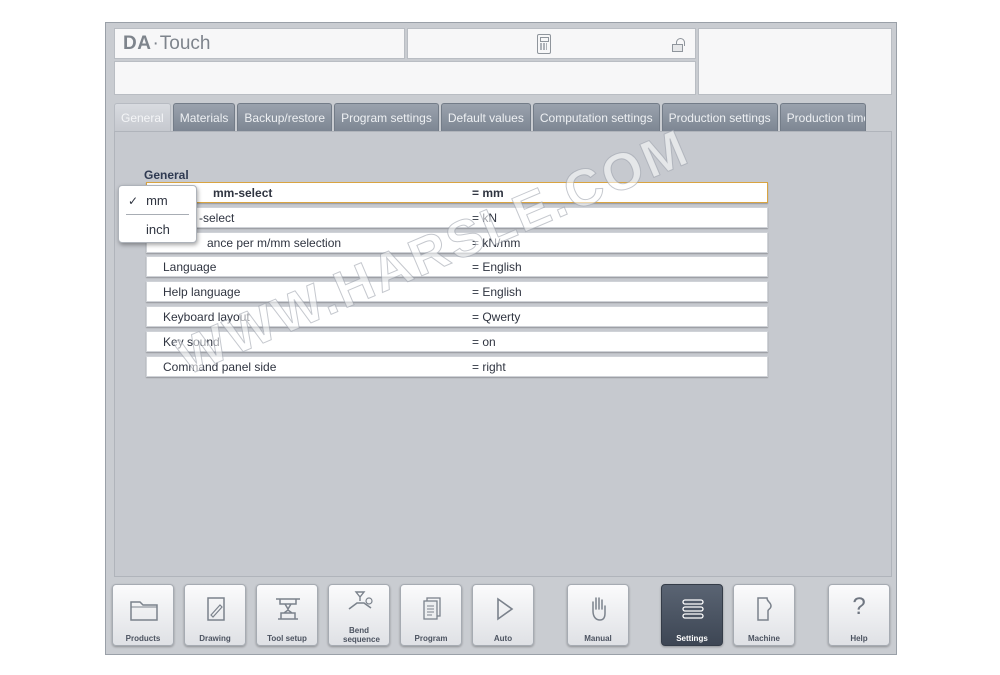  I want to click on setting-row-resistance-selection: ance per m/mm selection = kN/mm, so click(457, 242).